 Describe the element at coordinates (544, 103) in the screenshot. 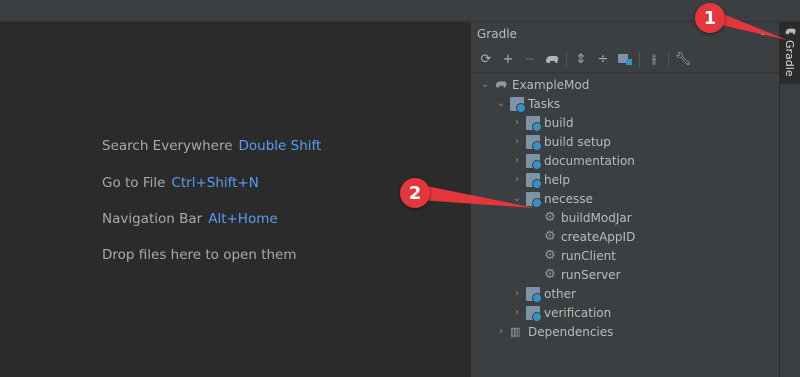

I see `tree-node-label: Tasks` at that location.